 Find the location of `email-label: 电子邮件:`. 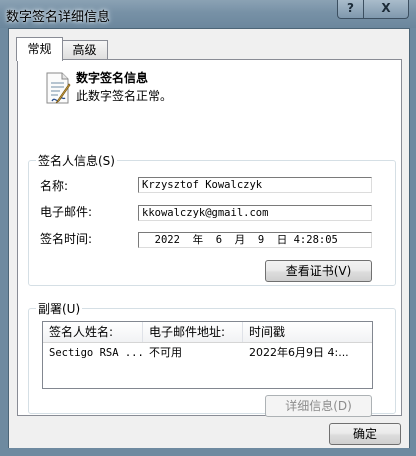

email-label: 电子邮件: is located at coordinates (66, 212).